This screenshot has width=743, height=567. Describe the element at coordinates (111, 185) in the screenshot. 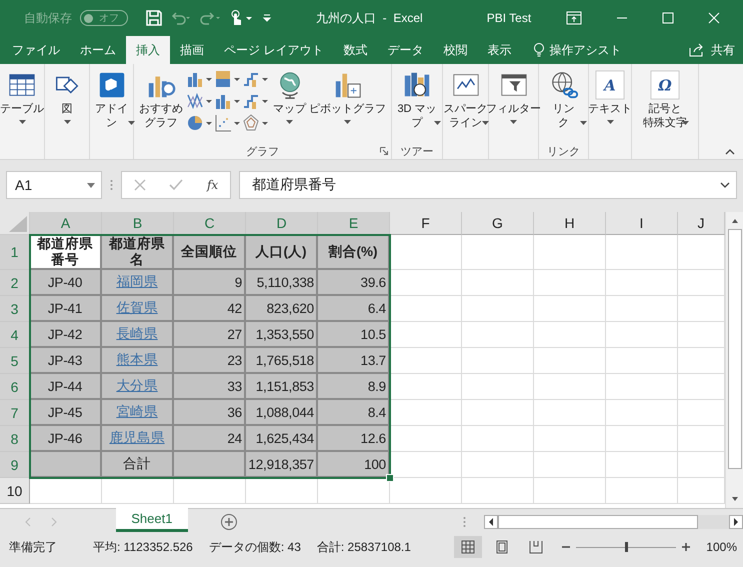

I see `drag-handle-icon` at that location.